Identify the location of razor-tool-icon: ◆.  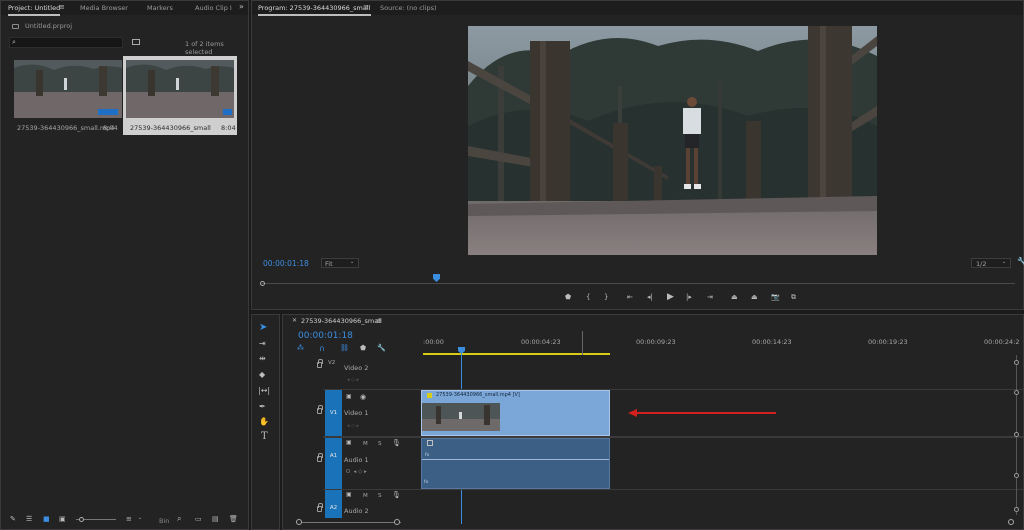
(262, 375).